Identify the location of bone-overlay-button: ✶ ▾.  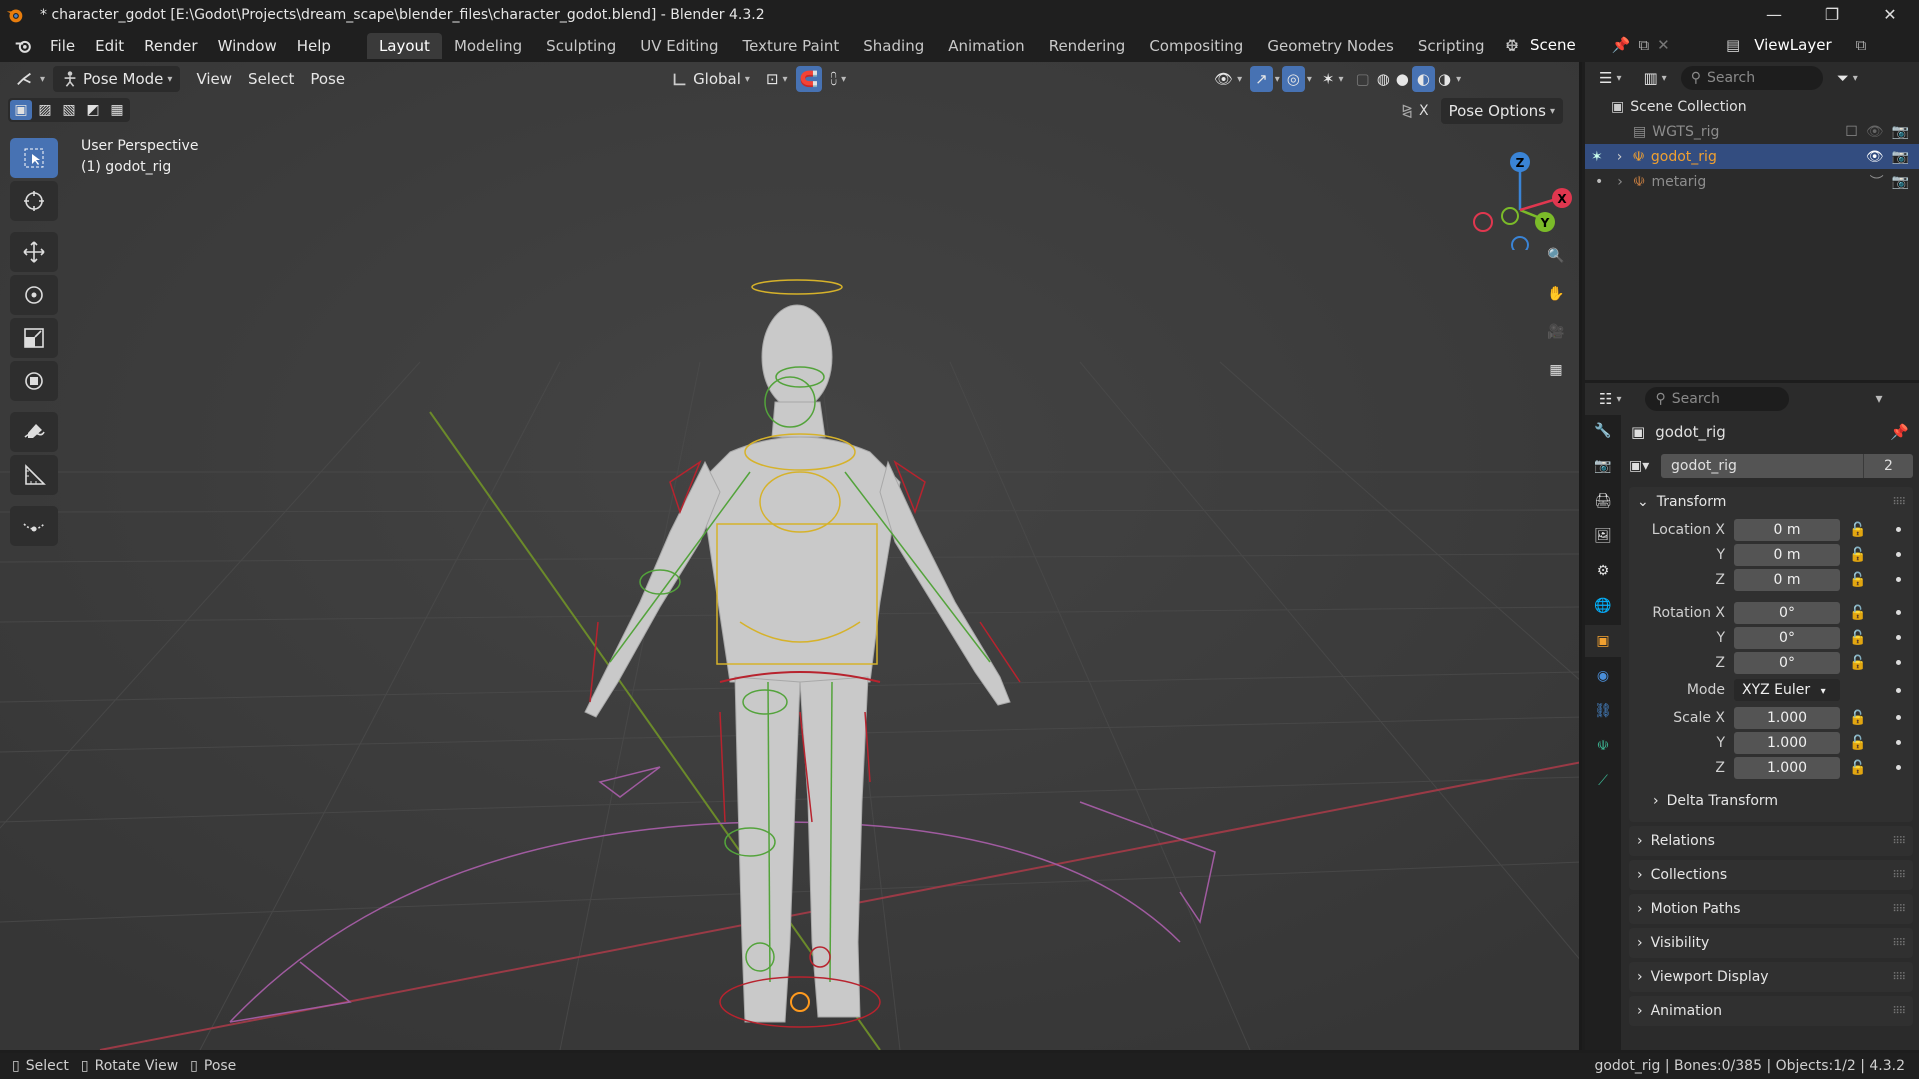
(1333, 79).